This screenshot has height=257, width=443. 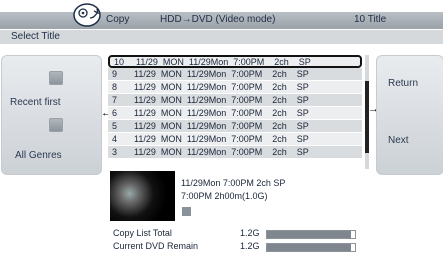 I want to click on title-row: 3 11/29 MON 11/29Mon 7:00PM 2ch SP, so click(x=235, y=152).